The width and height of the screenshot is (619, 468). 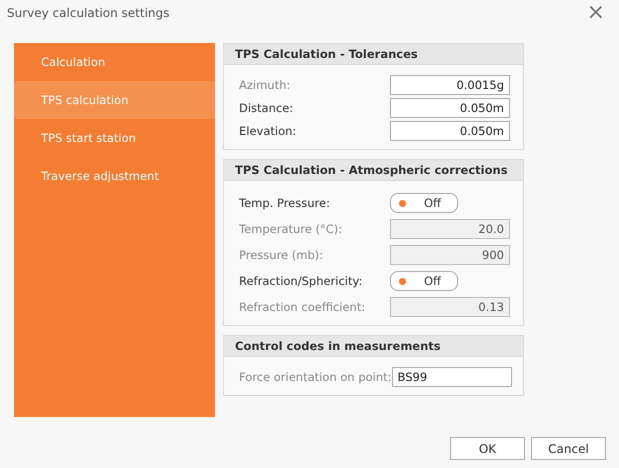 What do you see at coordinates (302, 307) in the screenshot?
I see `field-label: Refraction coefficient:` at bounding box center [302, 307].